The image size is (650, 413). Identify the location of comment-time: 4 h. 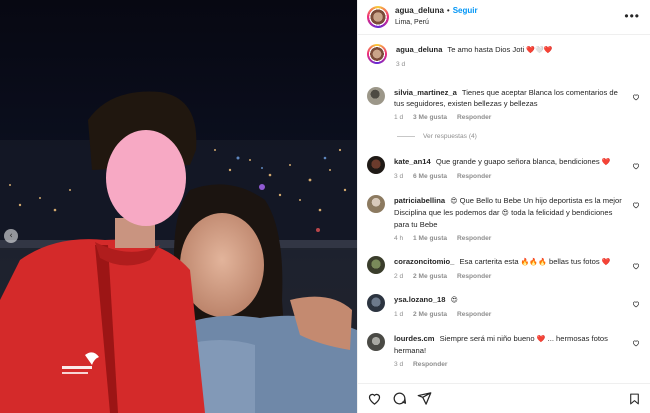
(398, 238).